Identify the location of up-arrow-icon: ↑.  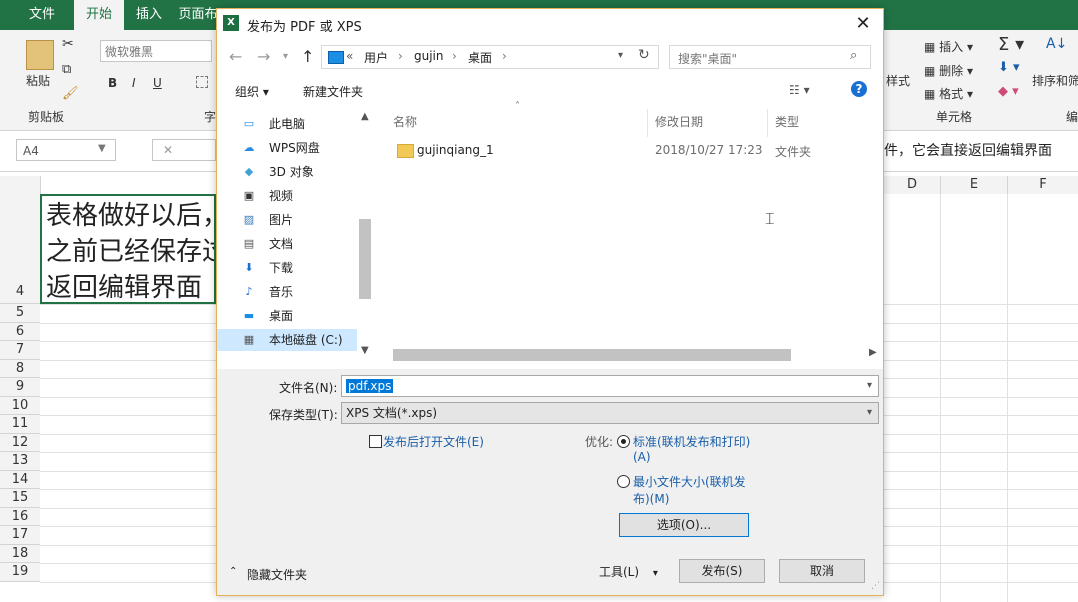
(307, 56).